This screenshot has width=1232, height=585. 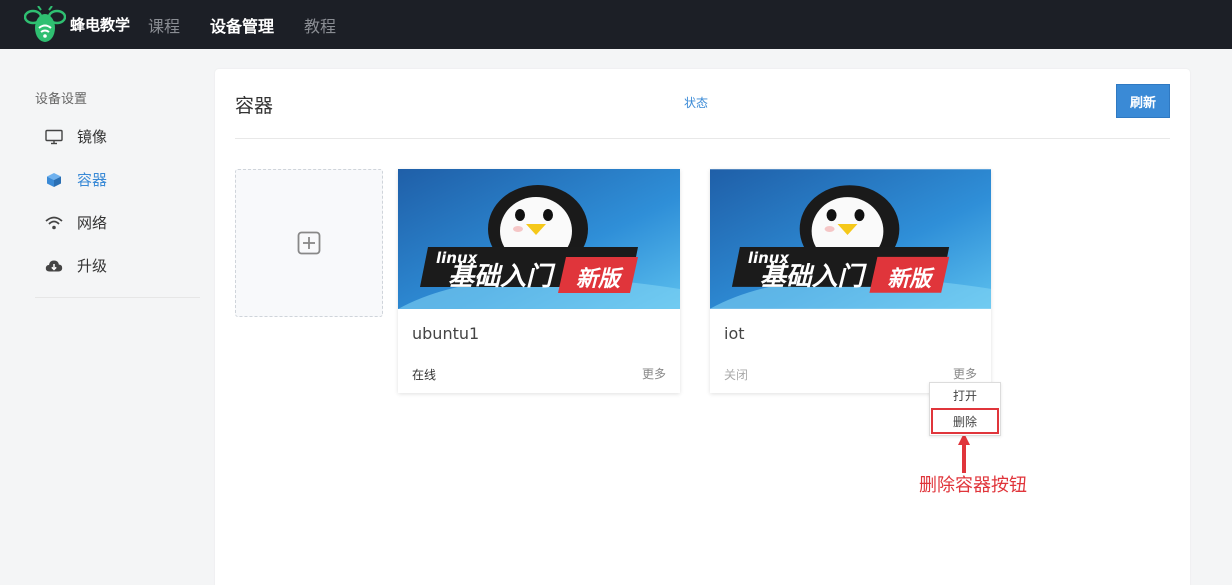 What do you see at coordinates (702, 138) in the screenshot?
I see `header-divider` at bounding box center [702, 138].